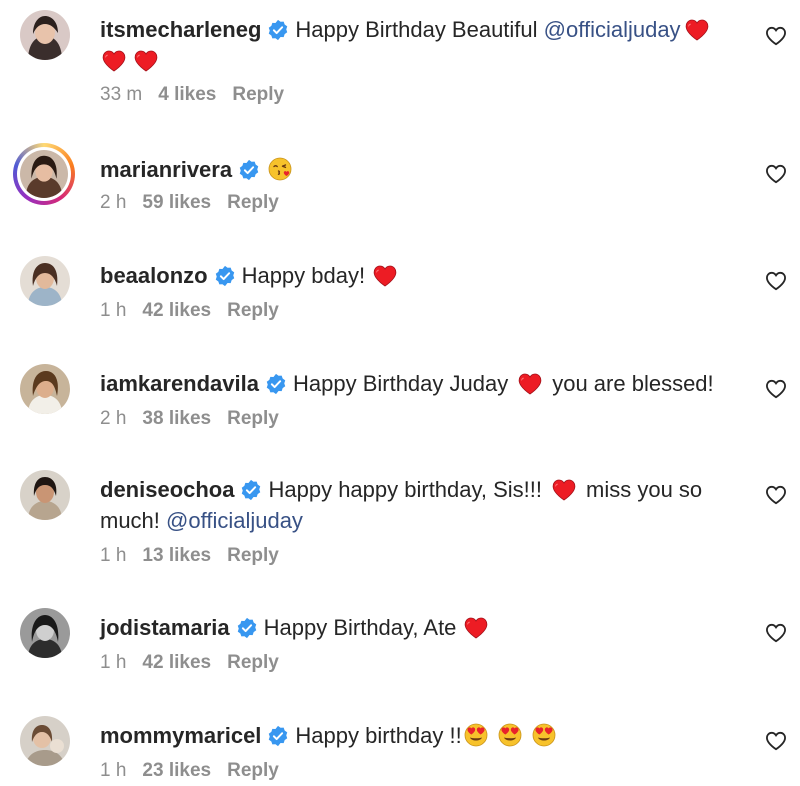  What do you see at coordinates (176, 418) in the screenshot?
I see `likes-count: 38 likes` at bounding box center [176, 418].